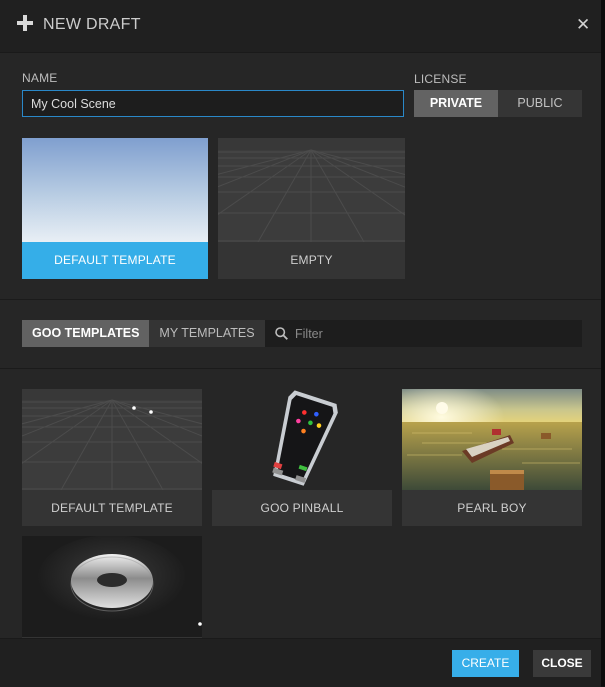  I want to click on tab-my-templates: MY TEMPLATES, so click(207, 333).